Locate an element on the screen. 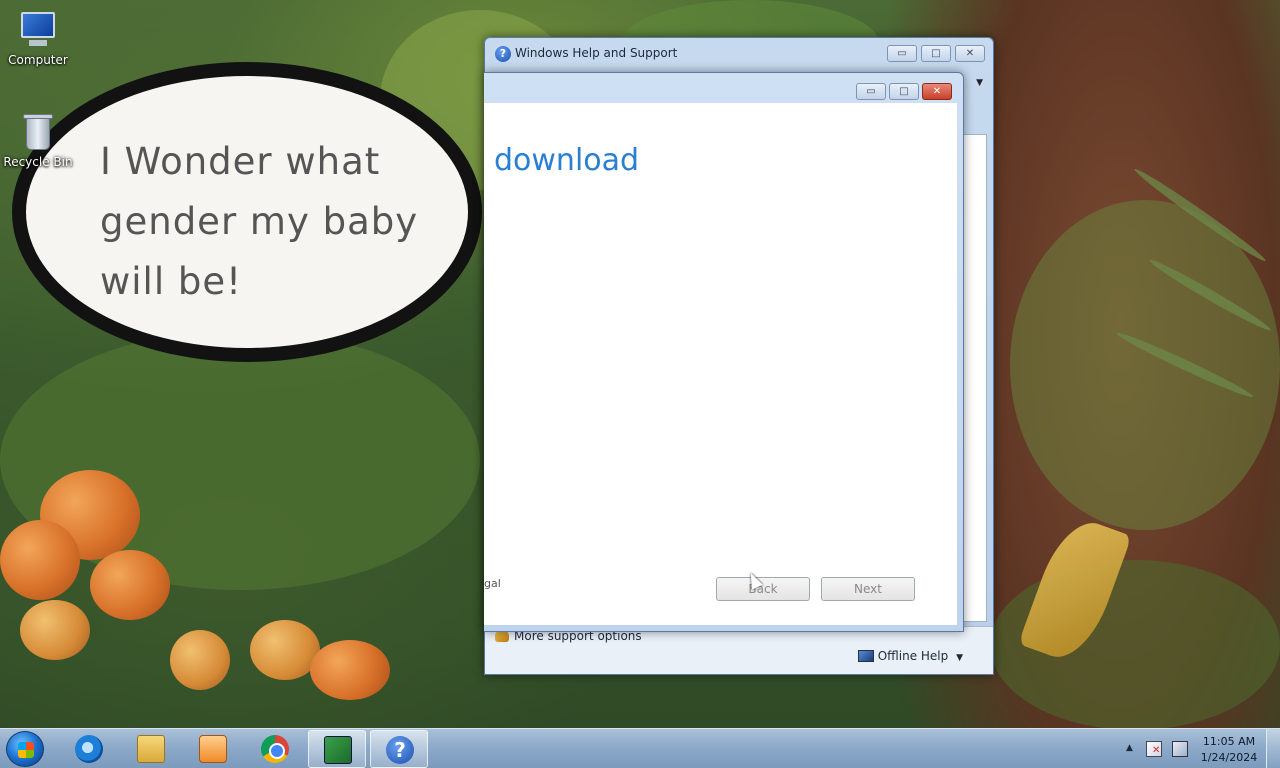 This screenshot has width=1280, height=768. chevron-down-icon: ▼ is located at coordinates (959, 658).